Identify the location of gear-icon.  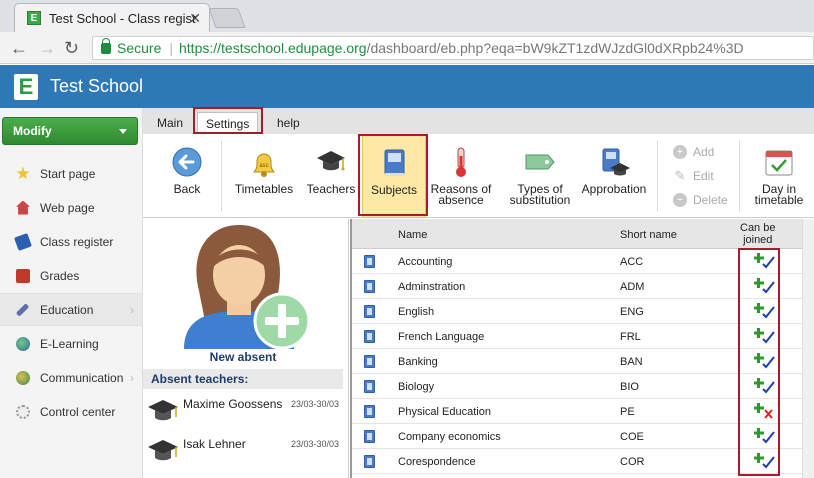
(23, 411).